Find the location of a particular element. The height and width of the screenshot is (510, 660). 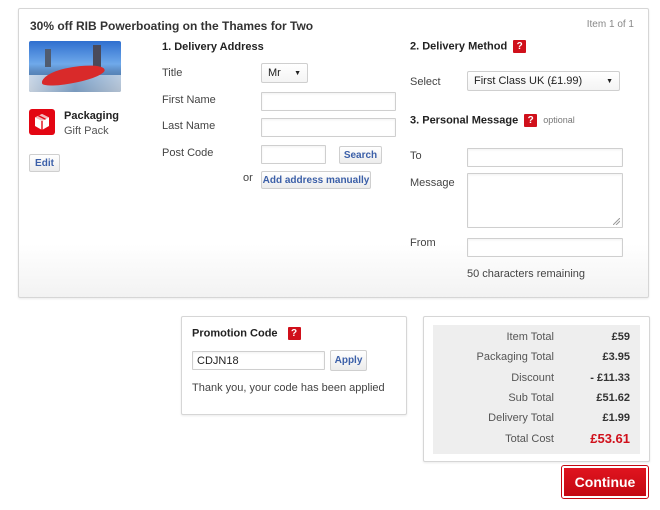

packaging-total-value: £3.95 is located at coordinates (616, 357).